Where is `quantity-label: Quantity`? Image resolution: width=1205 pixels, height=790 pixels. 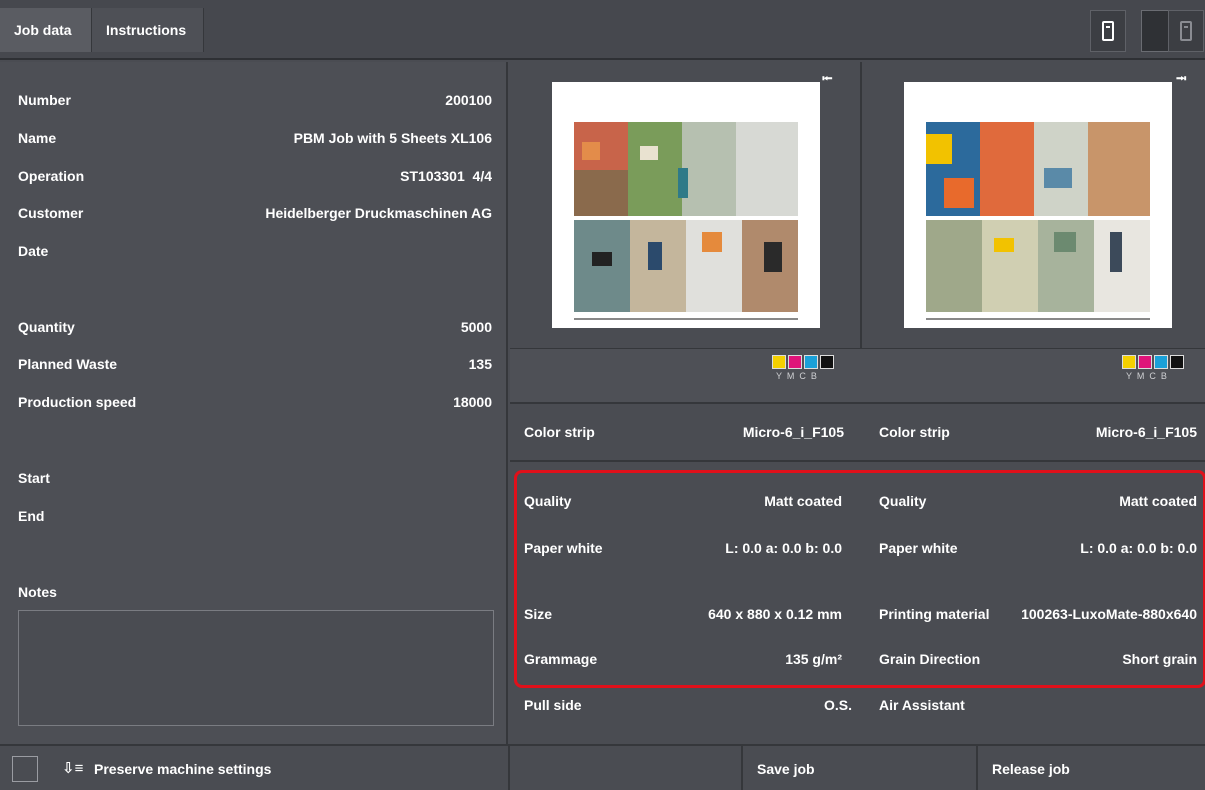 quantity-label: Quantity is located at coordinates (46, 327).